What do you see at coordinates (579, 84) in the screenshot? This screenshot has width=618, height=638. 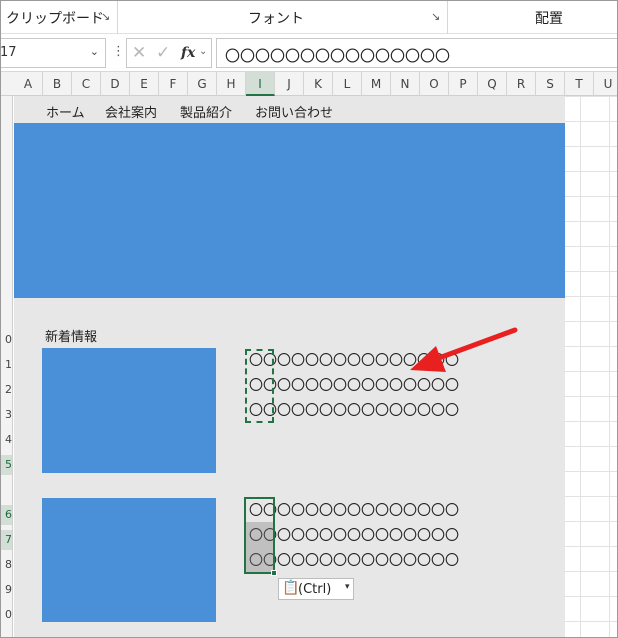 I see `column-header-t: T` at bounding box center [579, 84].